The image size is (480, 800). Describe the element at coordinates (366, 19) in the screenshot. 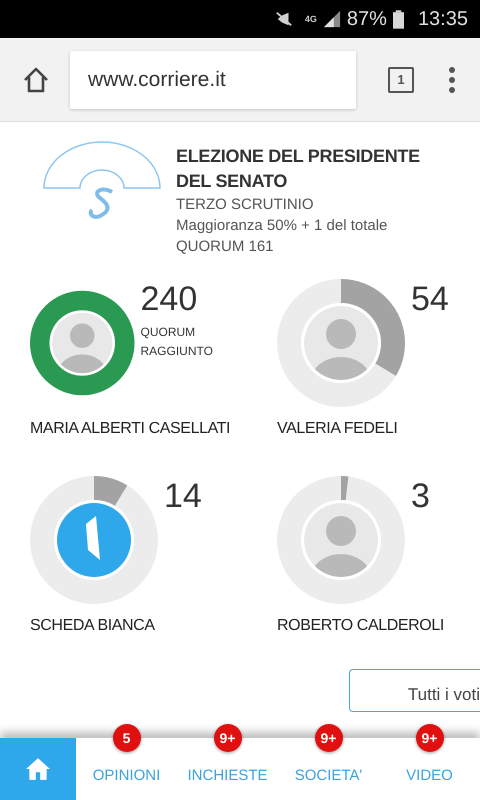

I see `battery-percent: 87%` at that location.